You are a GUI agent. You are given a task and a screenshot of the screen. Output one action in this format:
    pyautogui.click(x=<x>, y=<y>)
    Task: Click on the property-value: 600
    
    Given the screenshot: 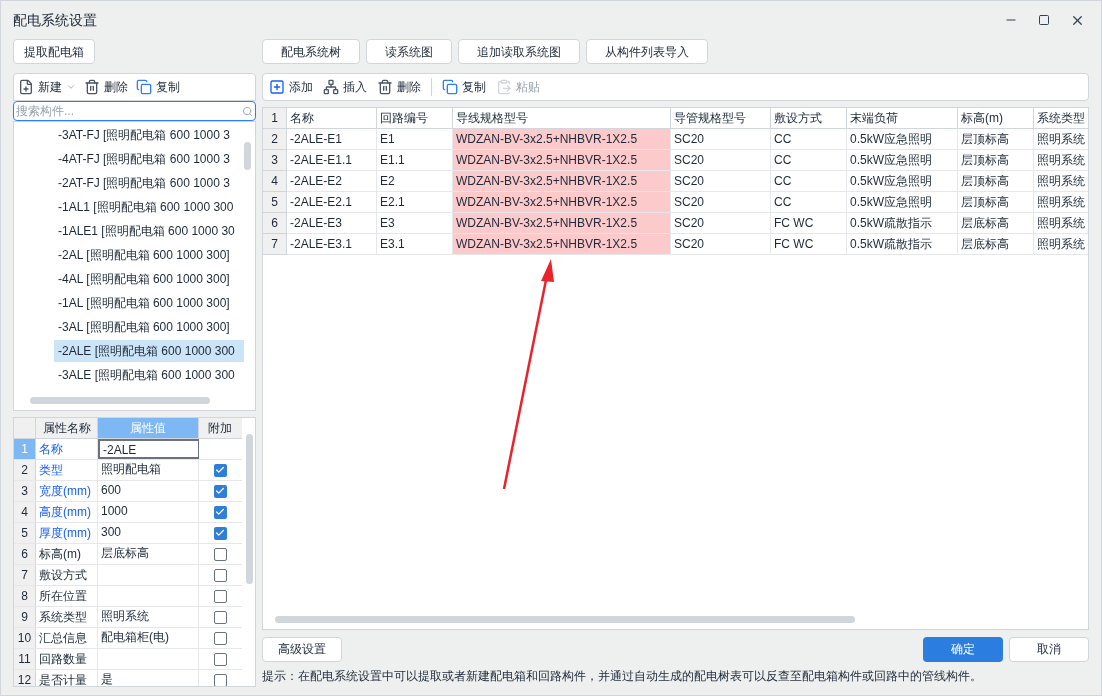 What is the action you would take?
    pyautogui.click(x=148, y=491)
    